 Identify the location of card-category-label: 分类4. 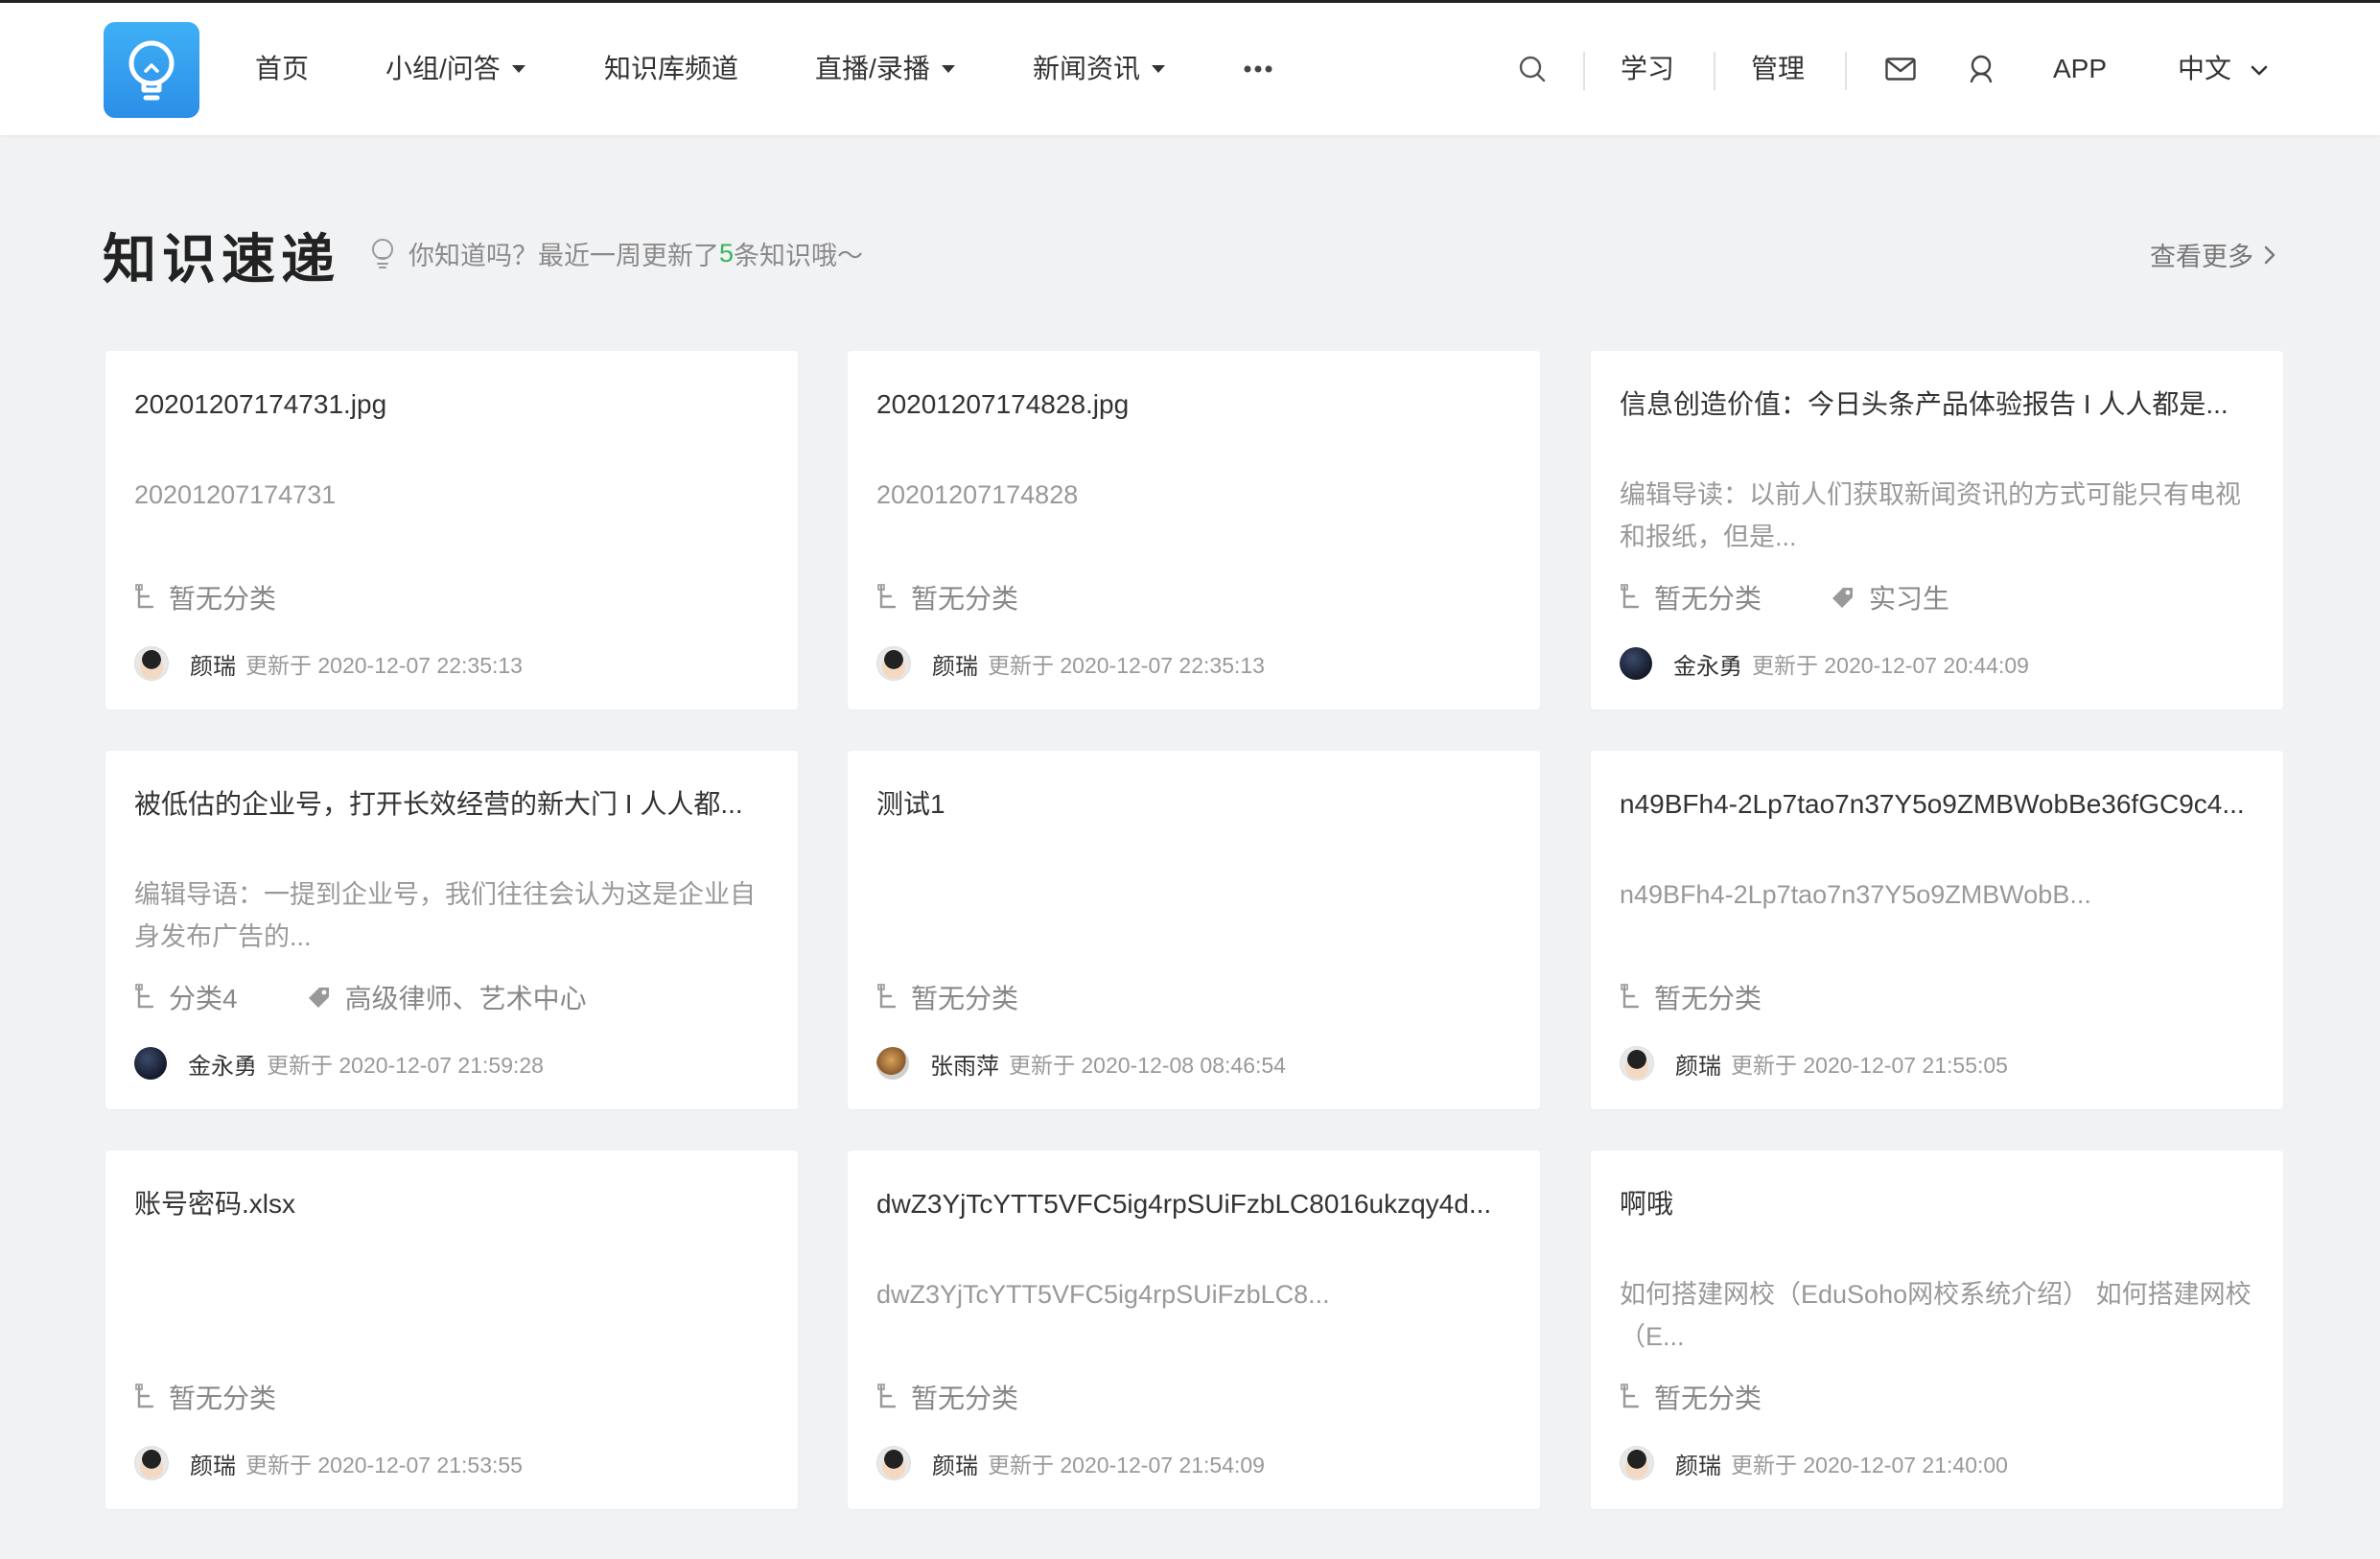
(203, 999).